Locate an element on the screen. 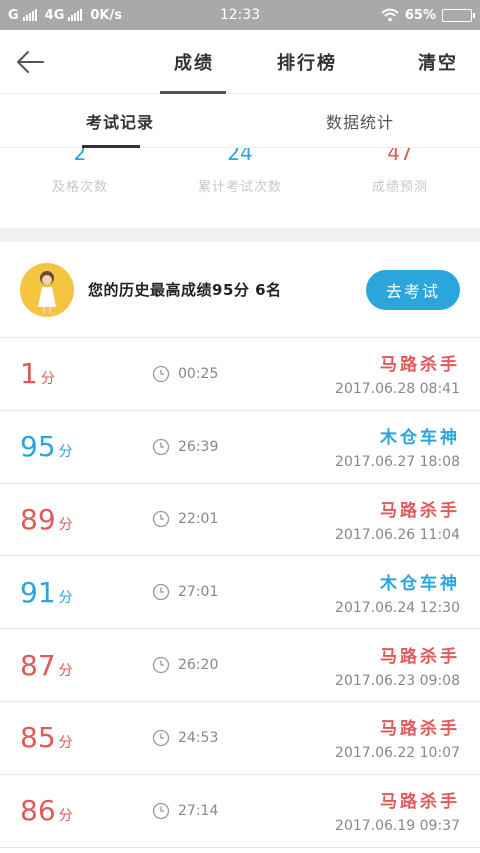 The width and height of the screenshot is (480, 853). status-right: 65% is located at coordinates (428, 15).